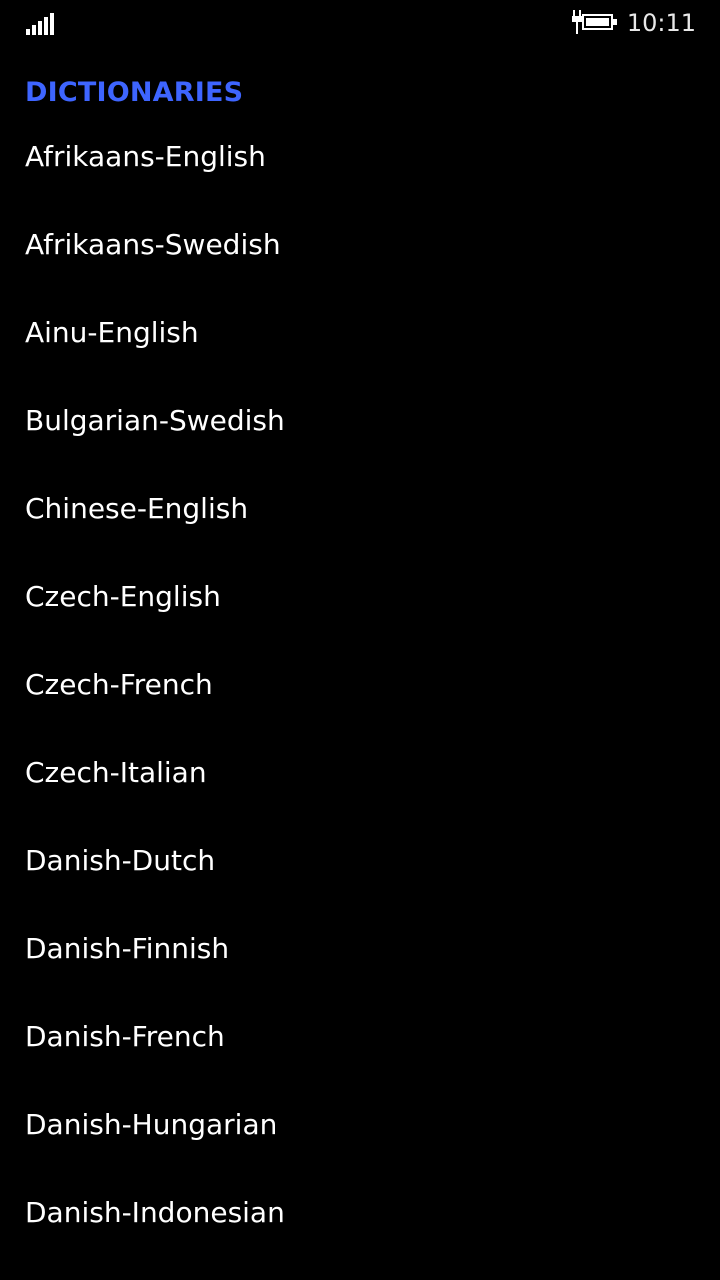 The height and width of the screenshot is (1280, 720). What do you see at coordinates (360, 1056) in the screenshot?
I see `list-item: Danish-French` at bounding box center [360, 1056].